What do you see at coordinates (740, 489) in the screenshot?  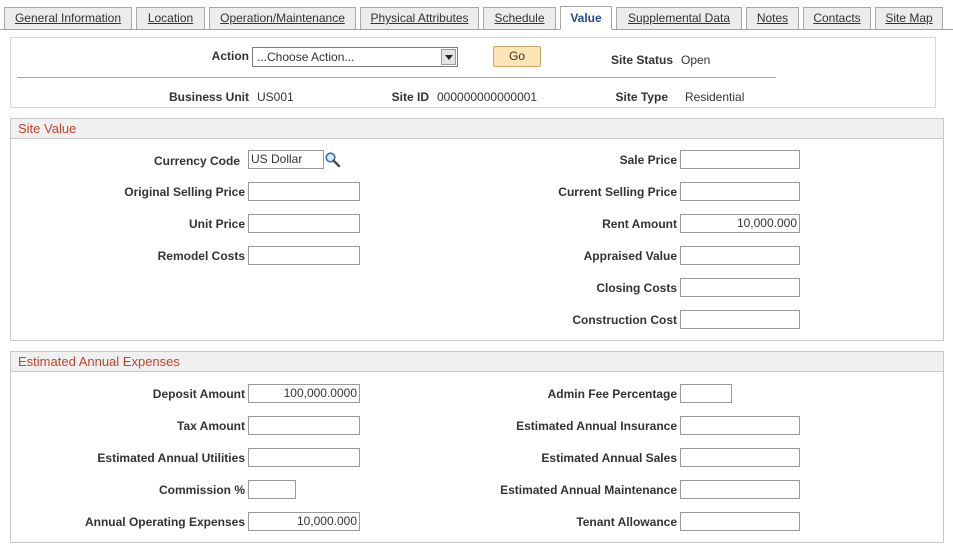 I see `estimated-annual-maintenance-input` at bounding box center [740, 489].